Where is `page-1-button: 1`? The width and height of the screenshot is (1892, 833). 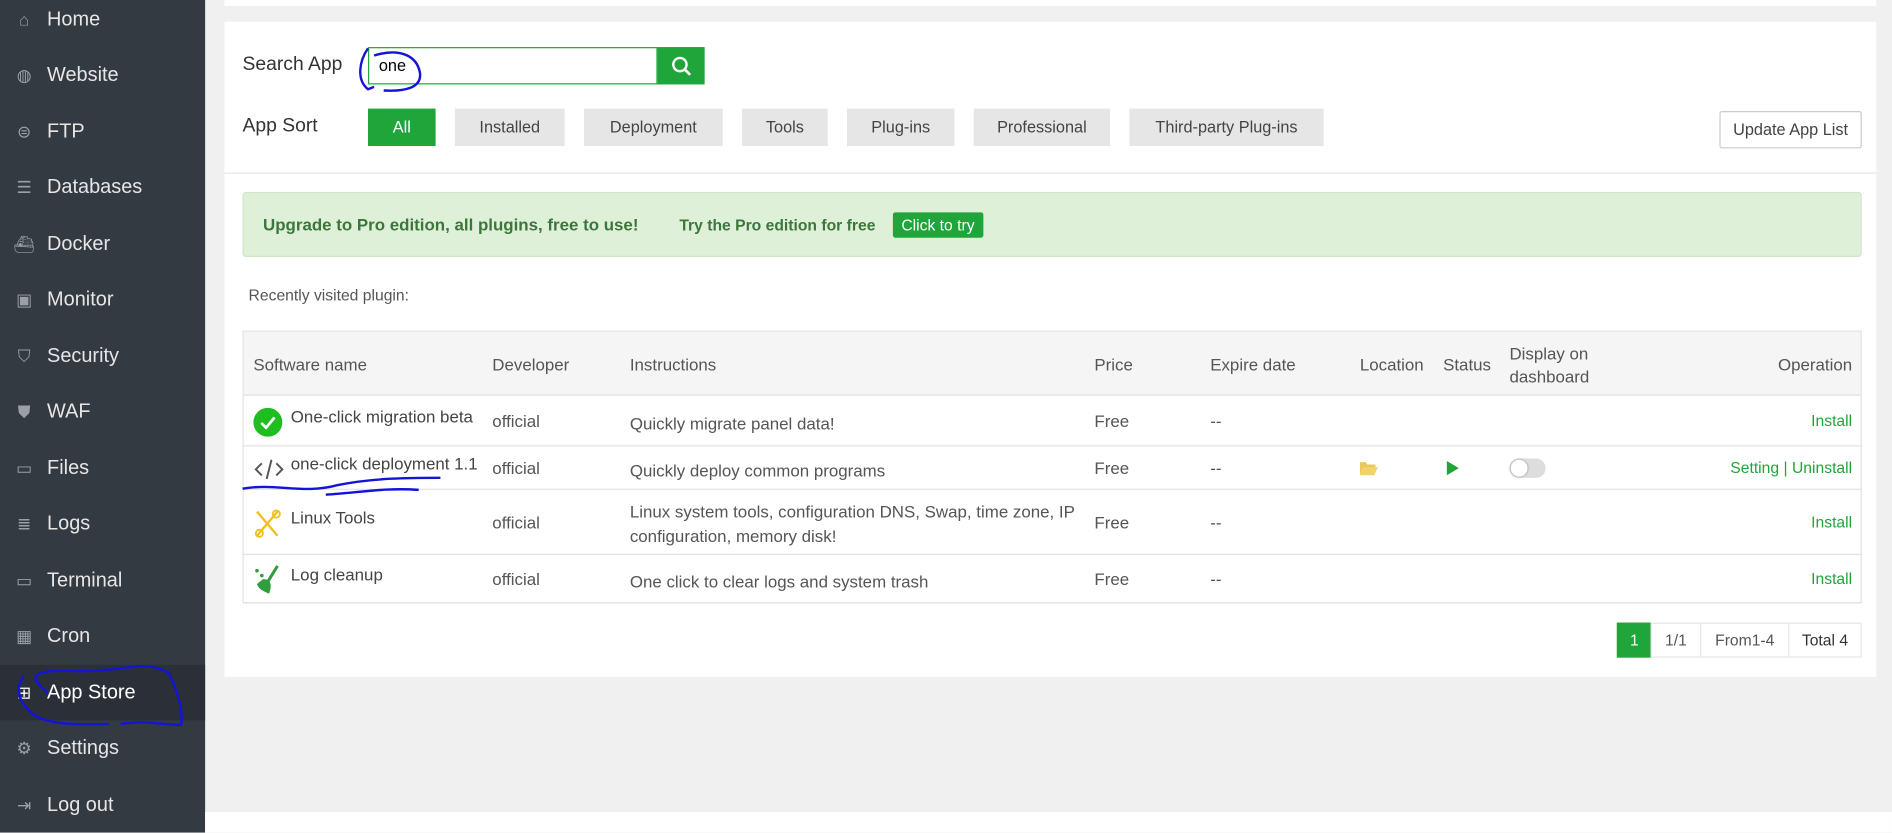 page-1-button: 1 is located at coordinates (1634, 640).